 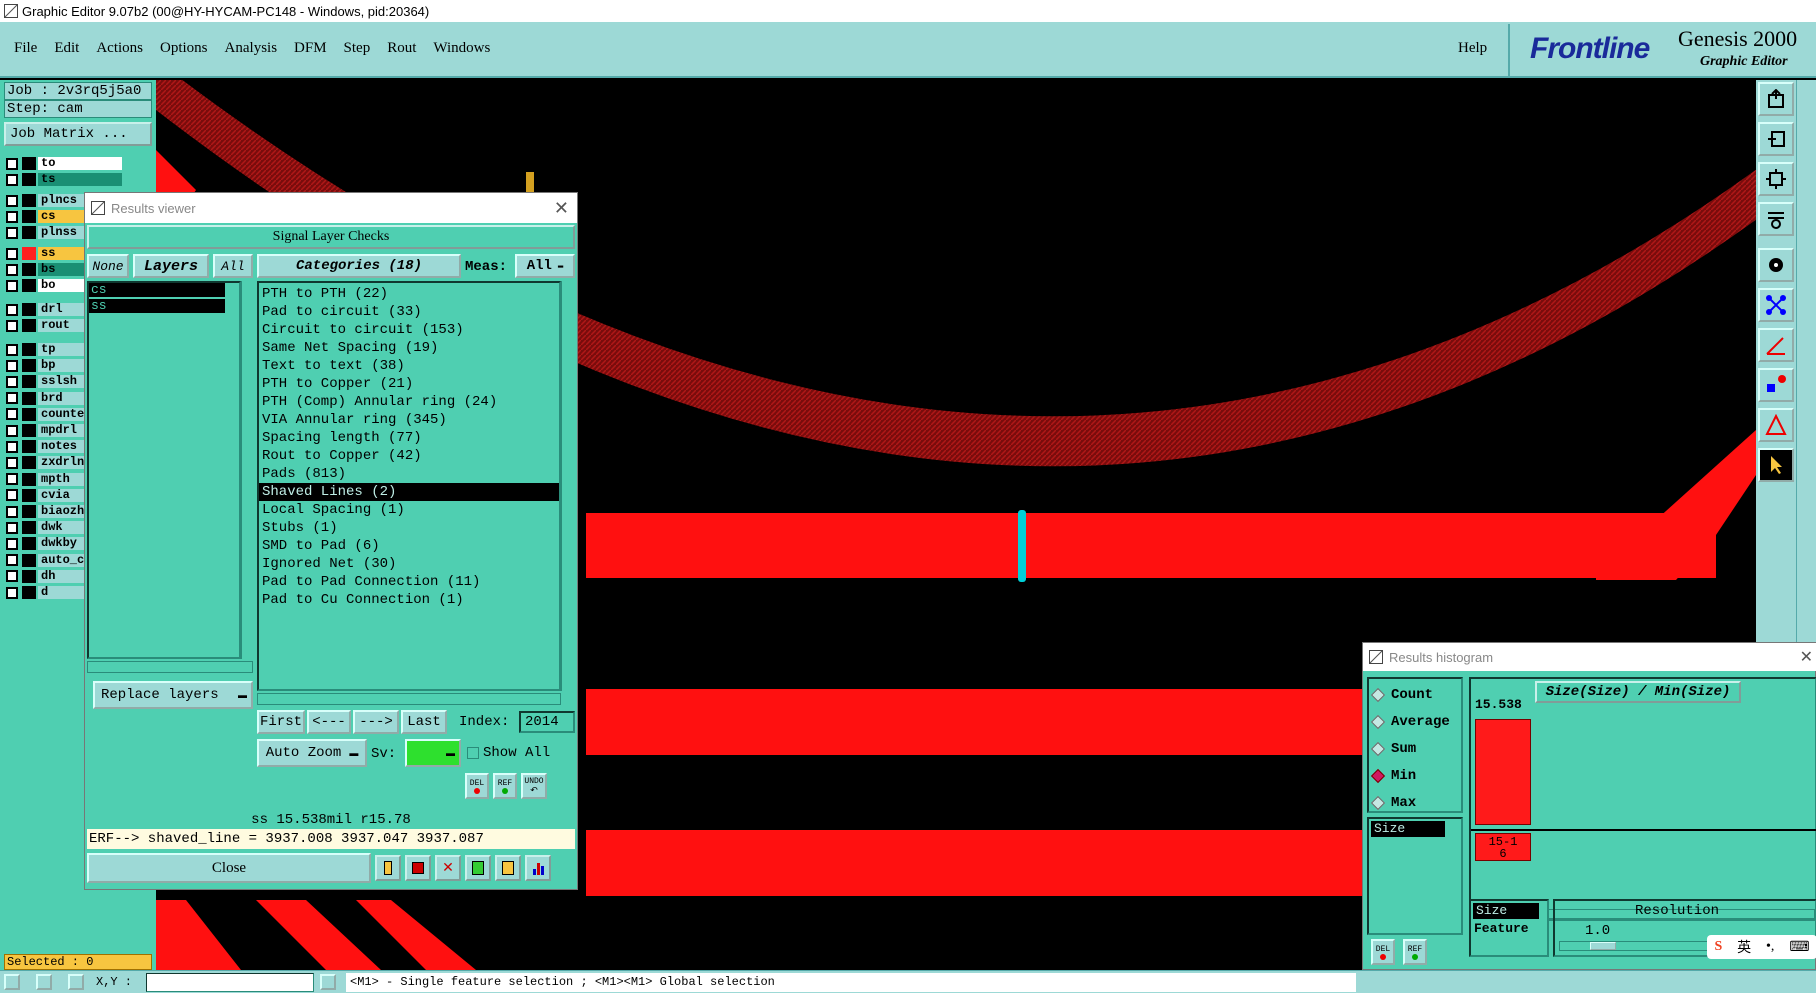 I want to click on category-item: Stubs (1), so click(x=409, y=528).